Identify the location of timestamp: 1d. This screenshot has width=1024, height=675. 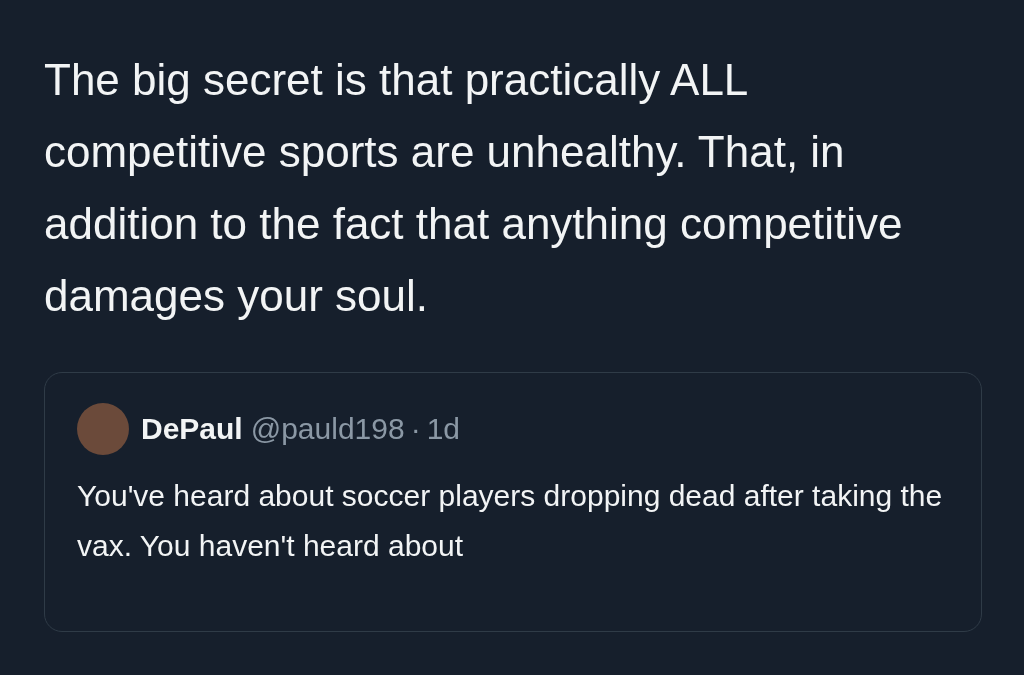
(443, 429).